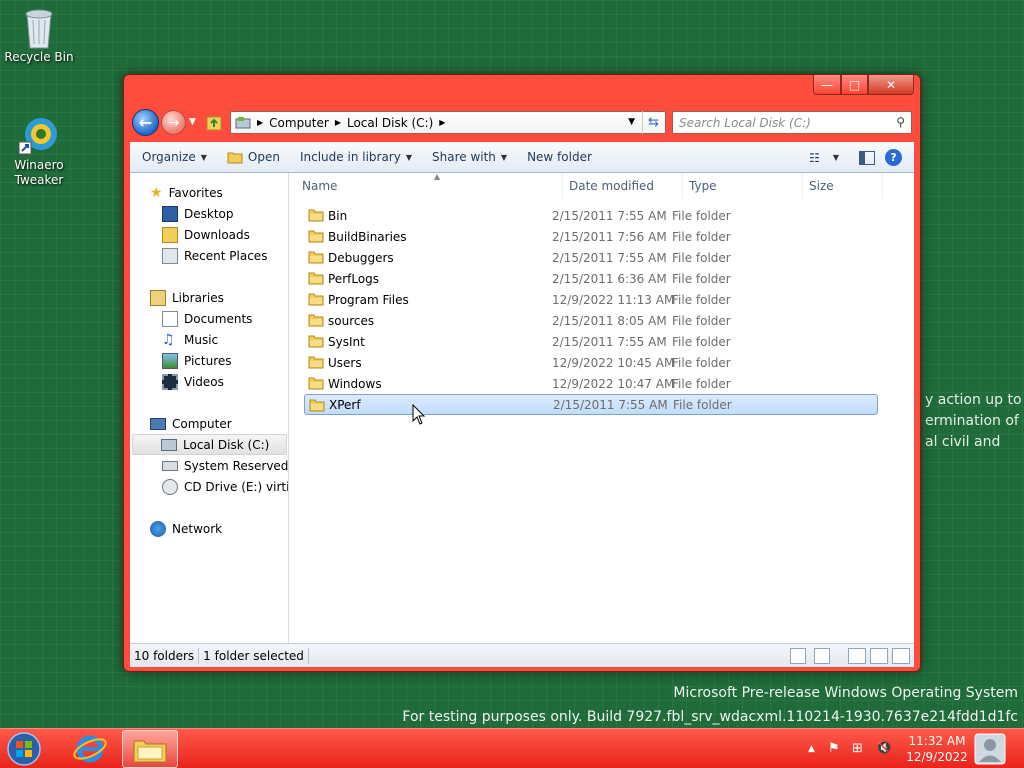  I want to click on nav-pictures: Pictures, so click(197, 360).